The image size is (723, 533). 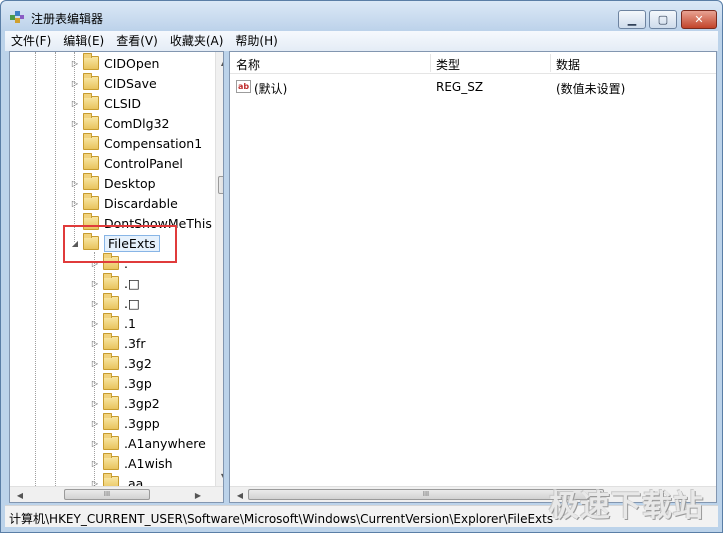 I want to click on value-type: REG_SZ, so click(x=460, y=87).